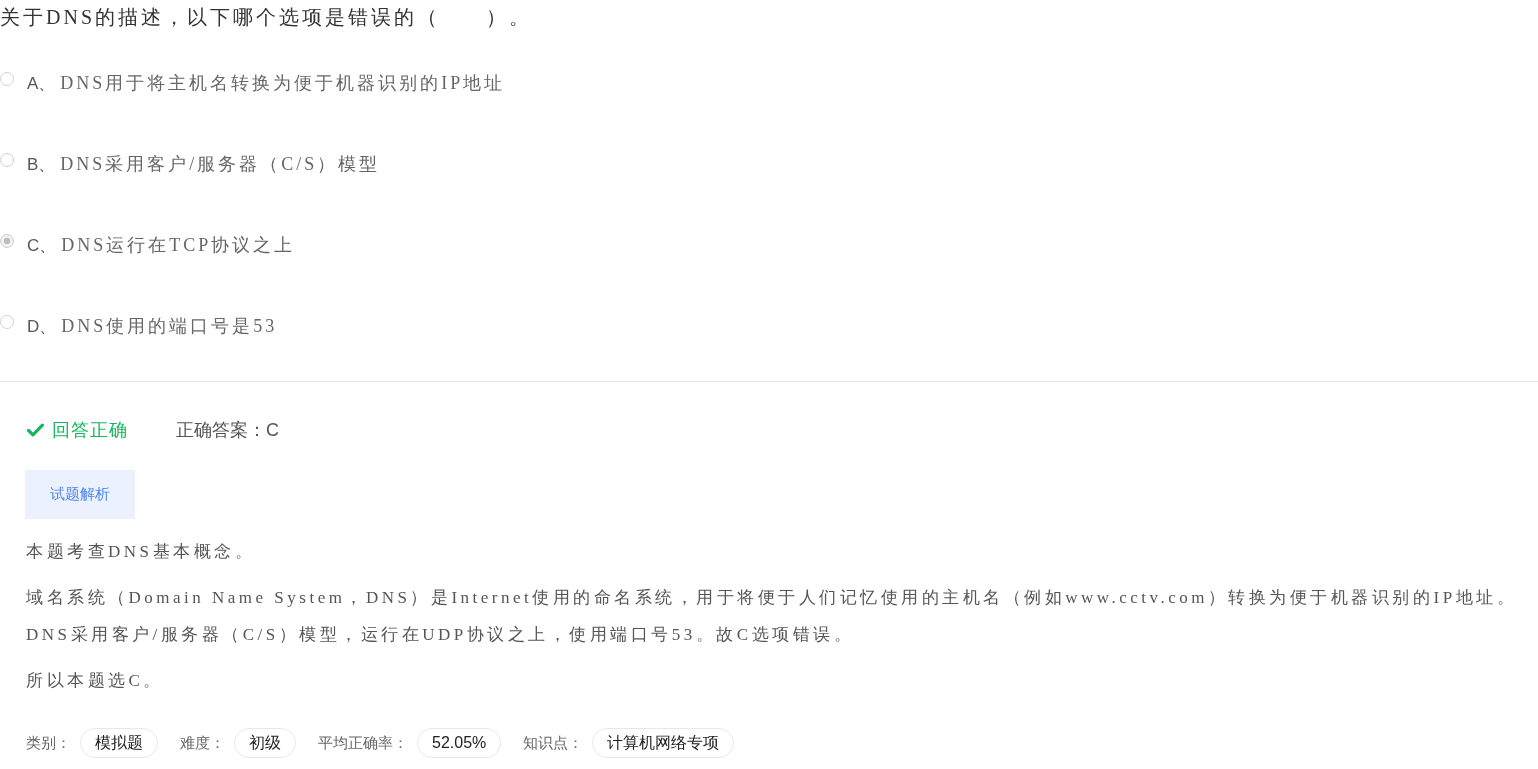  I want to click on info-label: 平均正确率：, so click(363, 743).